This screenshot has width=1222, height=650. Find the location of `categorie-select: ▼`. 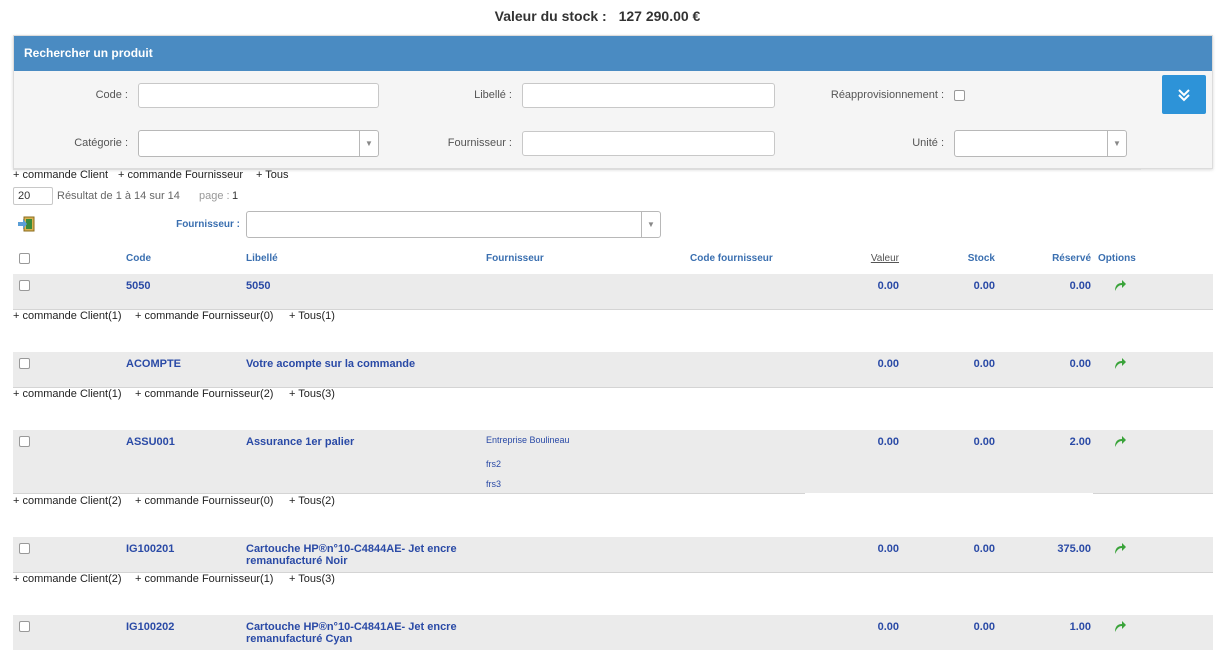

categorie-select: ▼ is located at coordinates (258, 143).